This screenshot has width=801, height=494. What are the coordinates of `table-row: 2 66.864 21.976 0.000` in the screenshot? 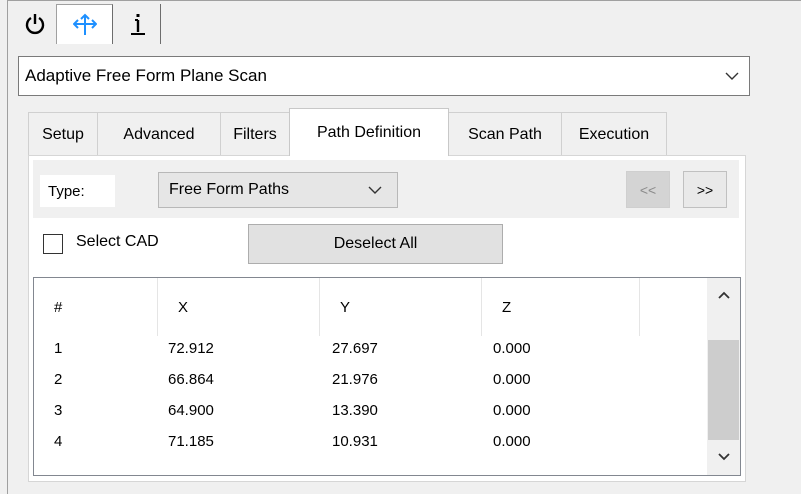 It's located at (370, 383).